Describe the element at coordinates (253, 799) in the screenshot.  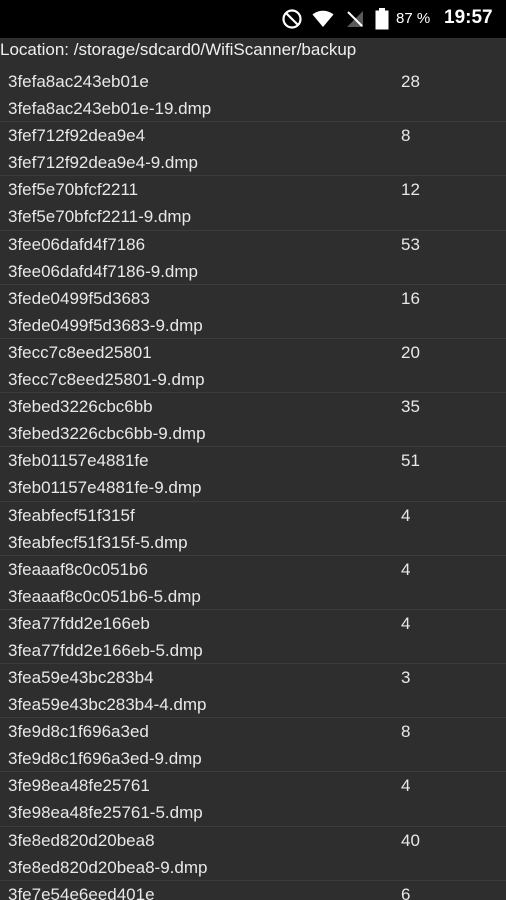
I see `list-item: 3fe98ea48fe25761 3fe98ea48fe25761-5.dmp 4` at that location.